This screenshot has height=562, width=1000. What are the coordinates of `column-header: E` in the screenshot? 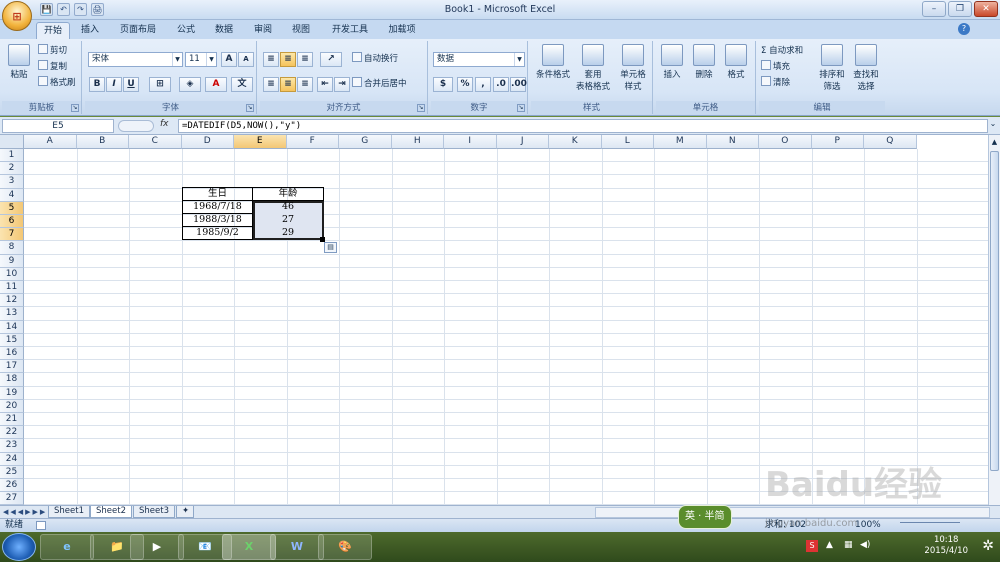 It's located at (260, 142).